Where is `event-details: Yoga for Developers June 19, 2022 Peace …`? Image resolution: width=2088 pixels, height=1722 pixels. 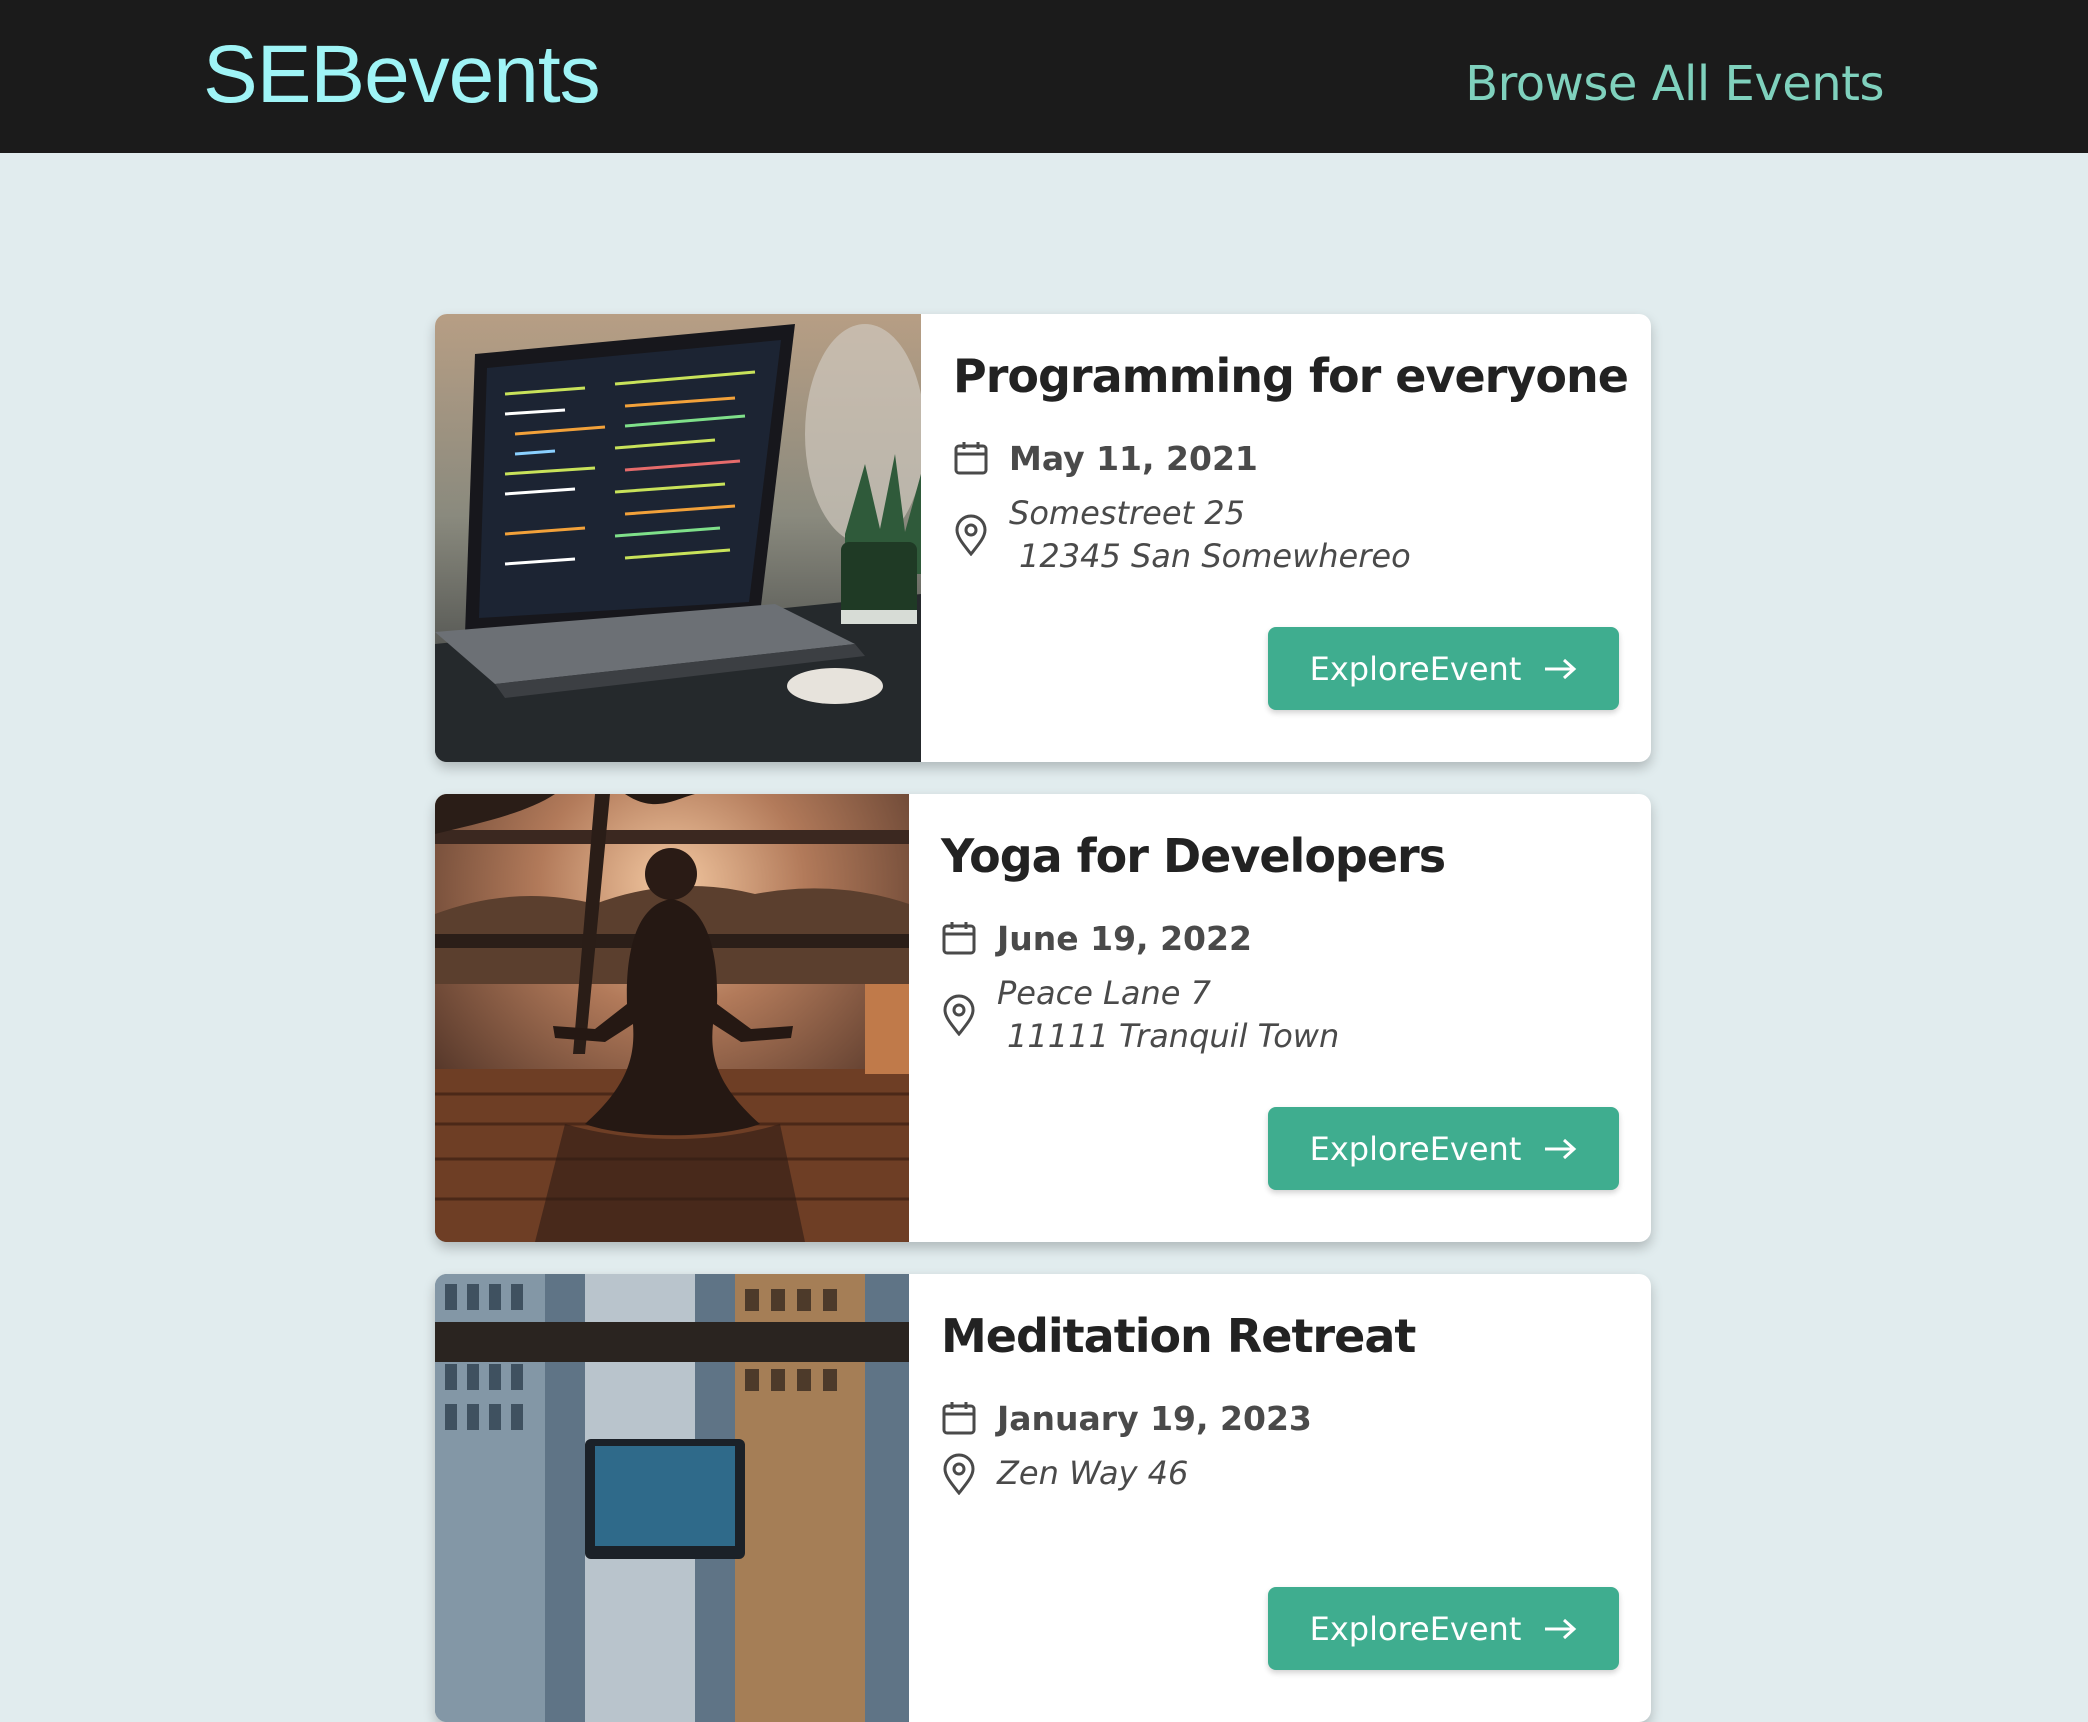
event-details: Yoga for Developers June 19, 2022 Peace … is located at coordinates (1280, 1018).